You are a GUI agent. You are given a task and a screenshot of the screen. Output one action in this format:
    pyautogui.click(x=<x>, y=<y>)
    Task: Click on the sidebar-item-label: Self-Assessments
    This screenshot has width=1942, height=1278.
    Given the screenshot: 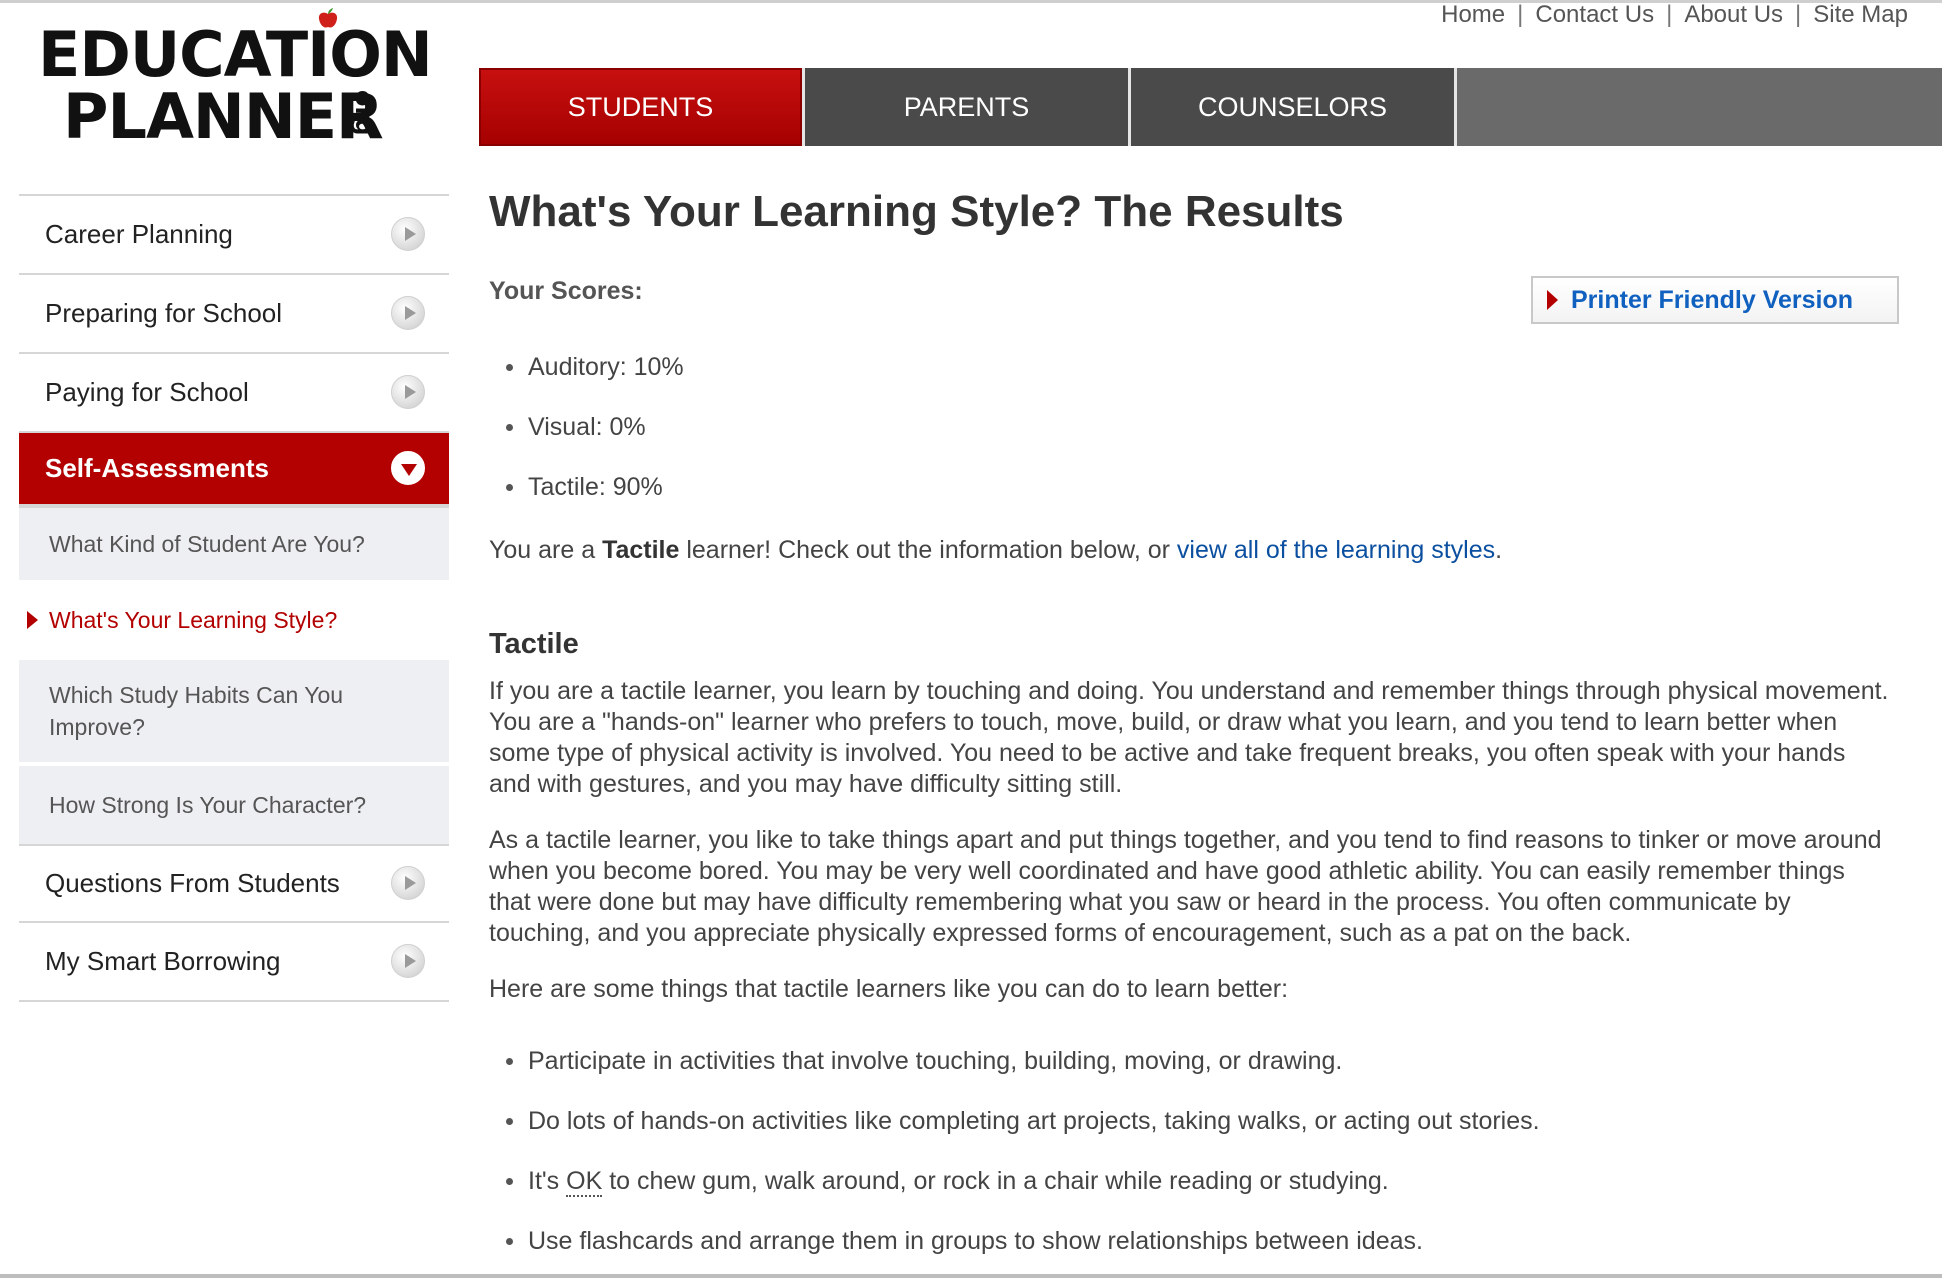 What is the action you would take?
    pyautogui.click(x=157, y=468)
    